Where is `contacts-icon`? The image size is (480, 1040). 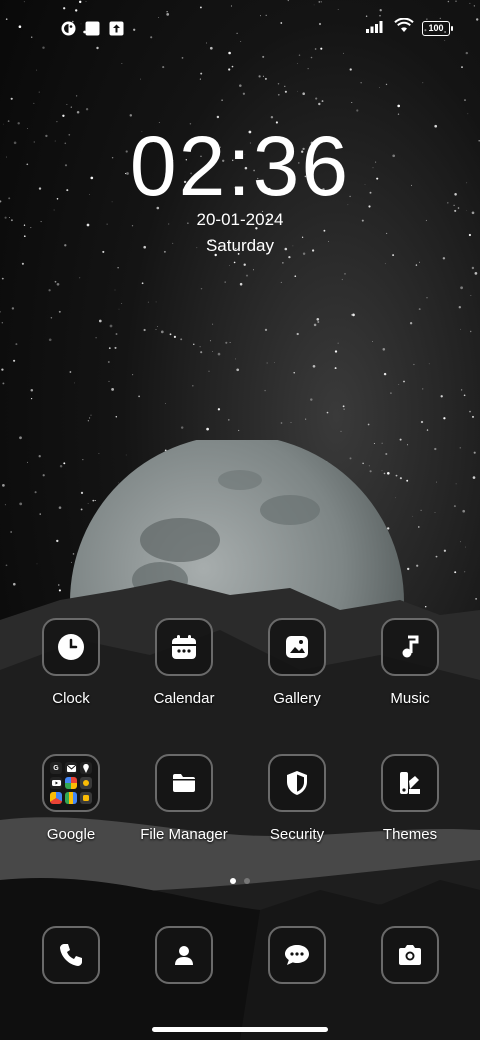
contacts-icon is located at coordinates (184, 955).